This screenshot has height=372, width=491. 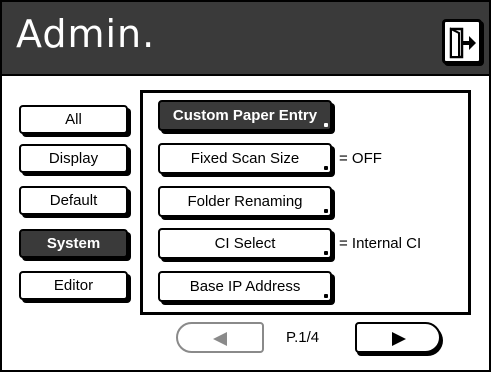 I want to click on sidebar-item-system: System, so click(x=73, y=243).